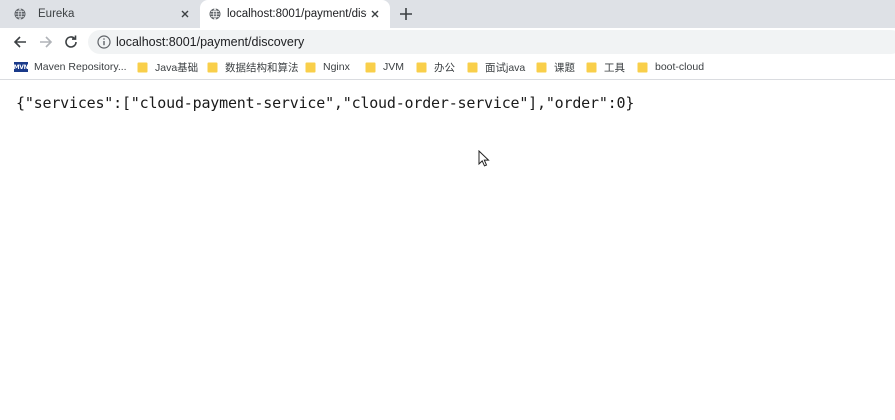 Image resolution: width=895 pixels, height=420 pixels. I want to click on bookmark-label: 工具, so click(614, 67).